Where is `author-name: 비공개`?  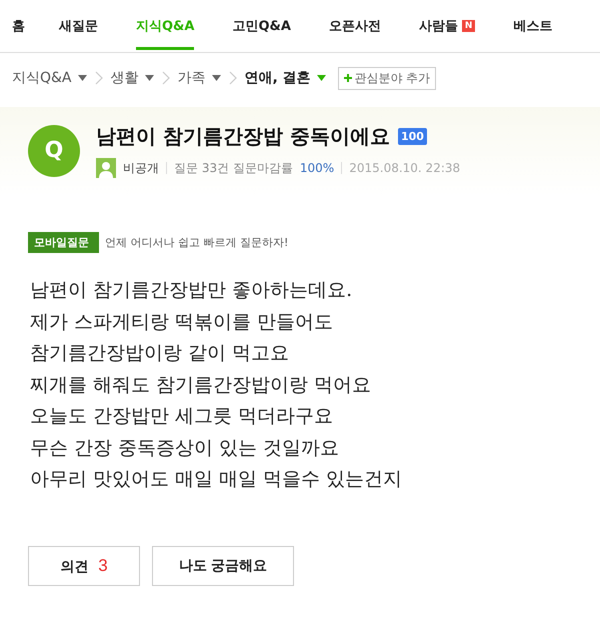 author-name: 비공개 is located at coordinates (141, 168).